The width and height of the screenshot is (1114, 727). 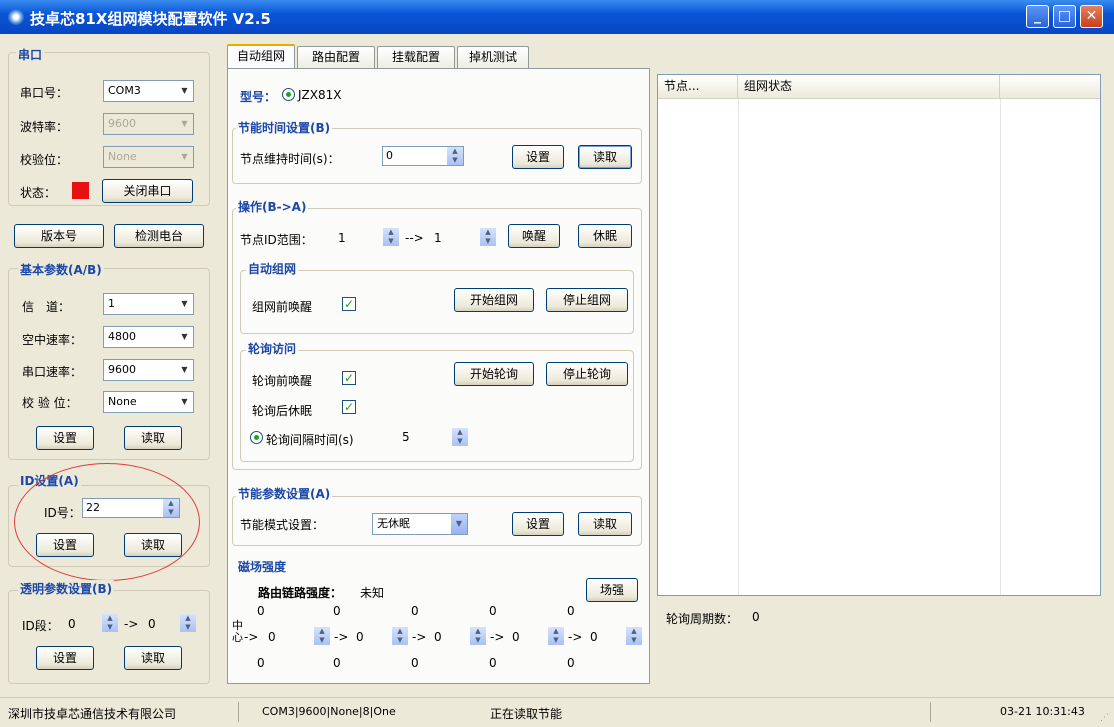 What do you see at coordinates (310, 440) in the screenshot?
I see `poll-interval-label: 轮询间隔时间(s)` at bounding box center [310, 440].